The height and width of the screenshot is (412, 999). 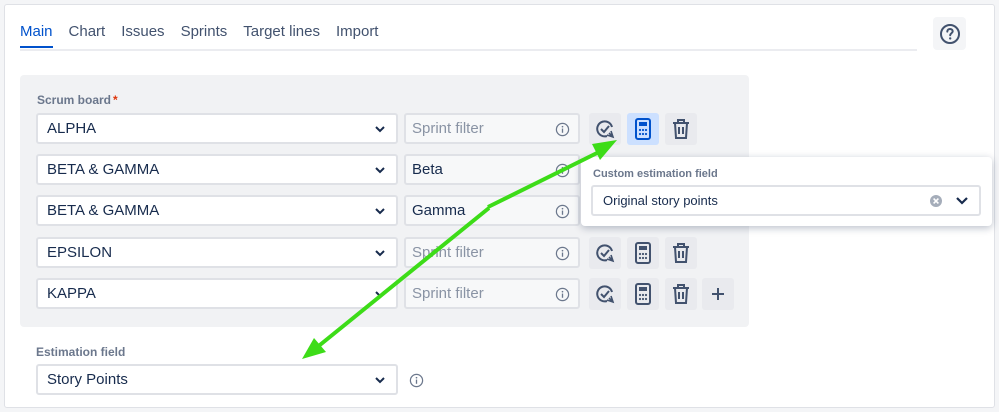 I want to click on add-board-button, so click(x=718, y=294).